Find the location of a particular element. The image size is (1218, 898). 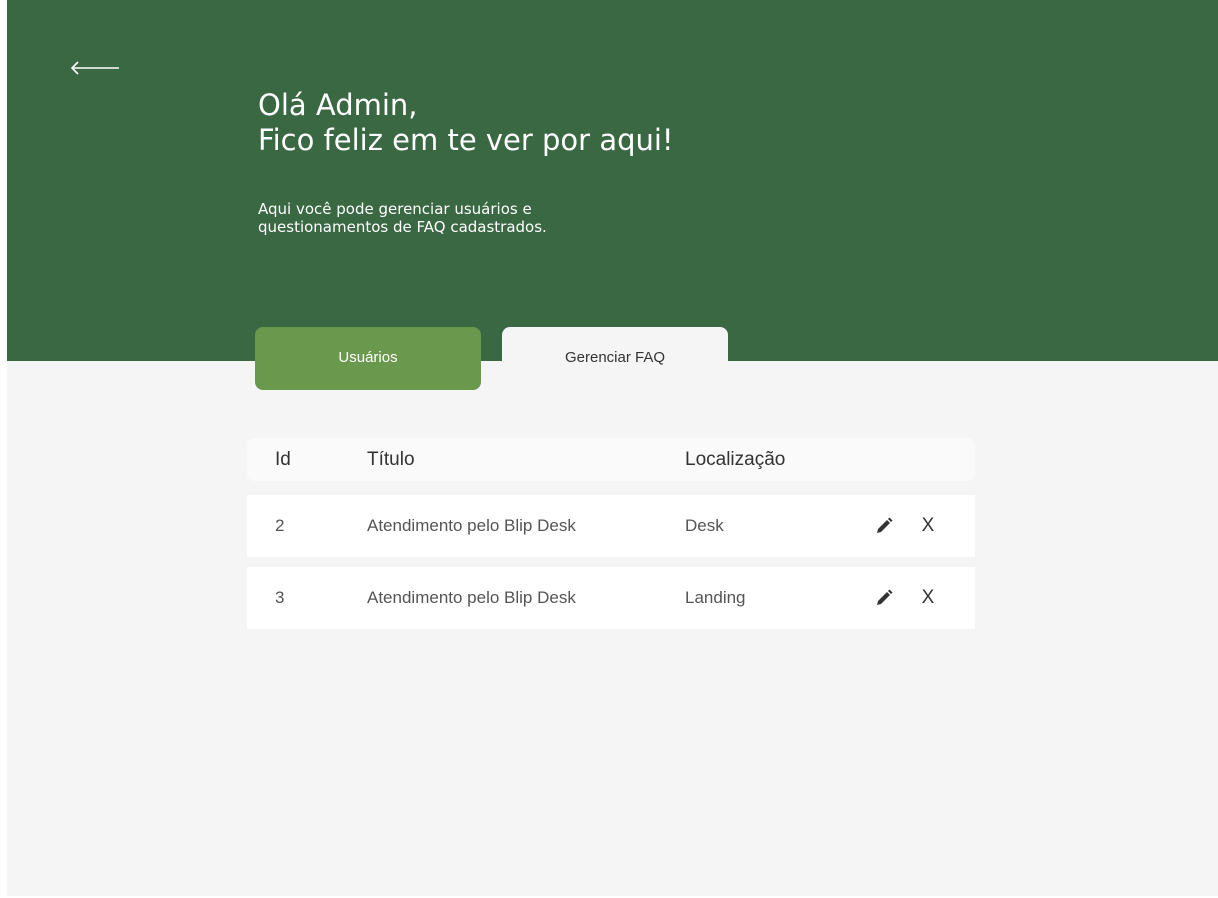

back-button is located at coordinates (95, 68).